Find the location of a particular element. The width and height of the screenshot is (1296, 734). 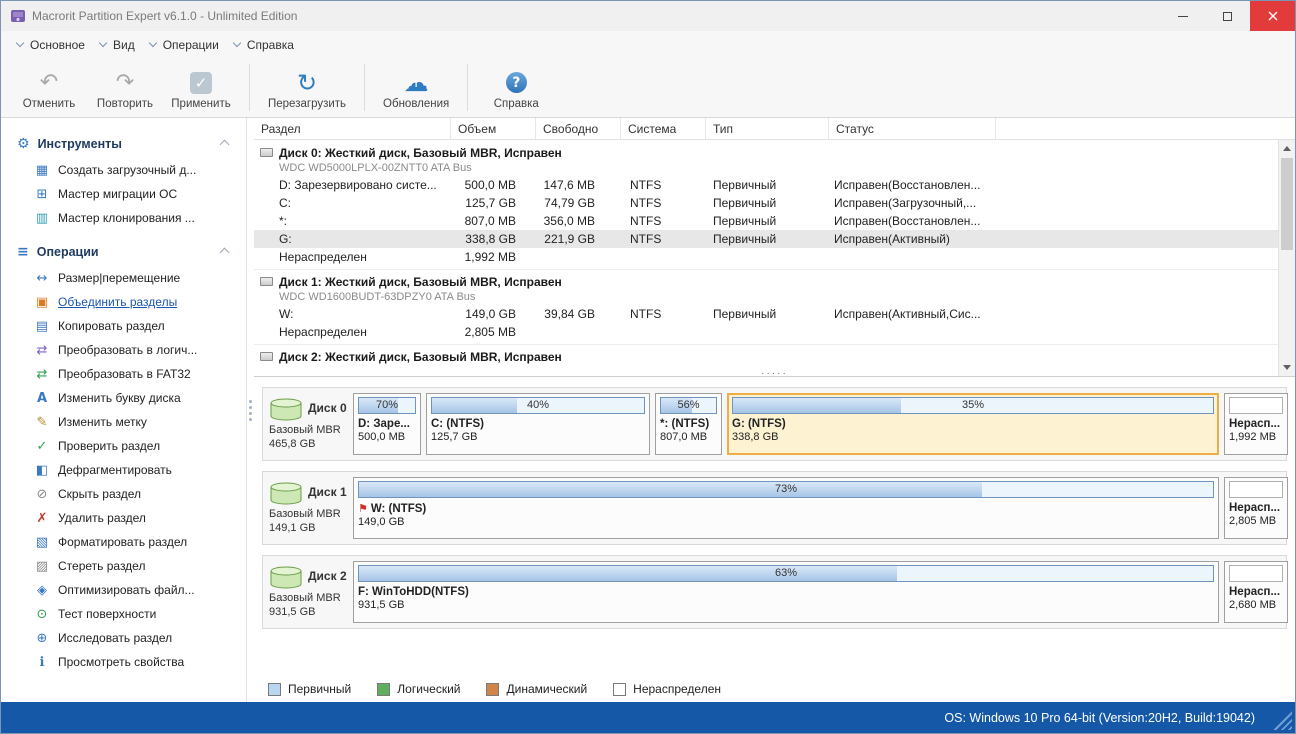

cell-free: 147,6 MB is located at coordinates (569, 185).